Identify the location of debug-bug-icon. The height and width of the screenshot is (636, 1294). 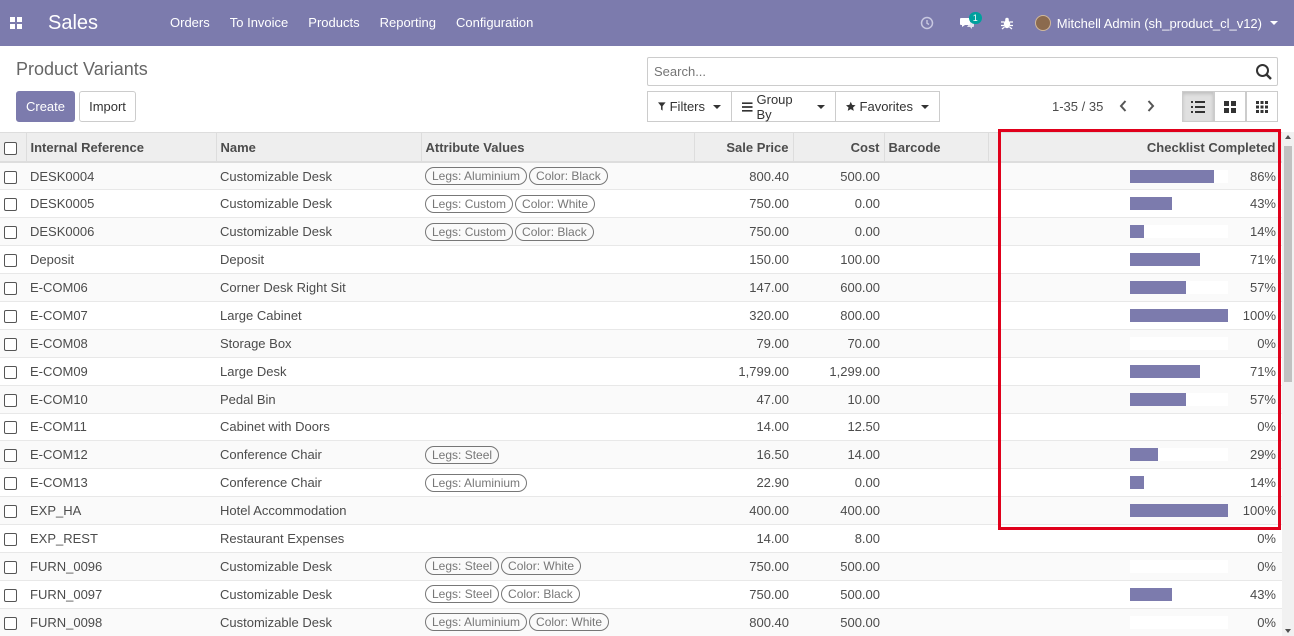
(1007, 23).